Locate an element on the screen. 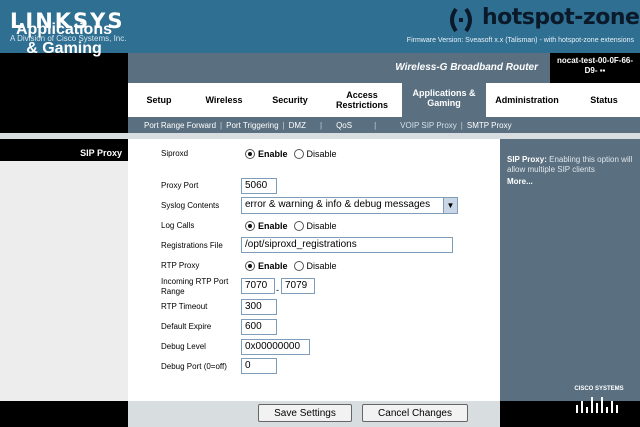  syslog-select: error & warning & info & debug messages is located at coordinates (349, 205).